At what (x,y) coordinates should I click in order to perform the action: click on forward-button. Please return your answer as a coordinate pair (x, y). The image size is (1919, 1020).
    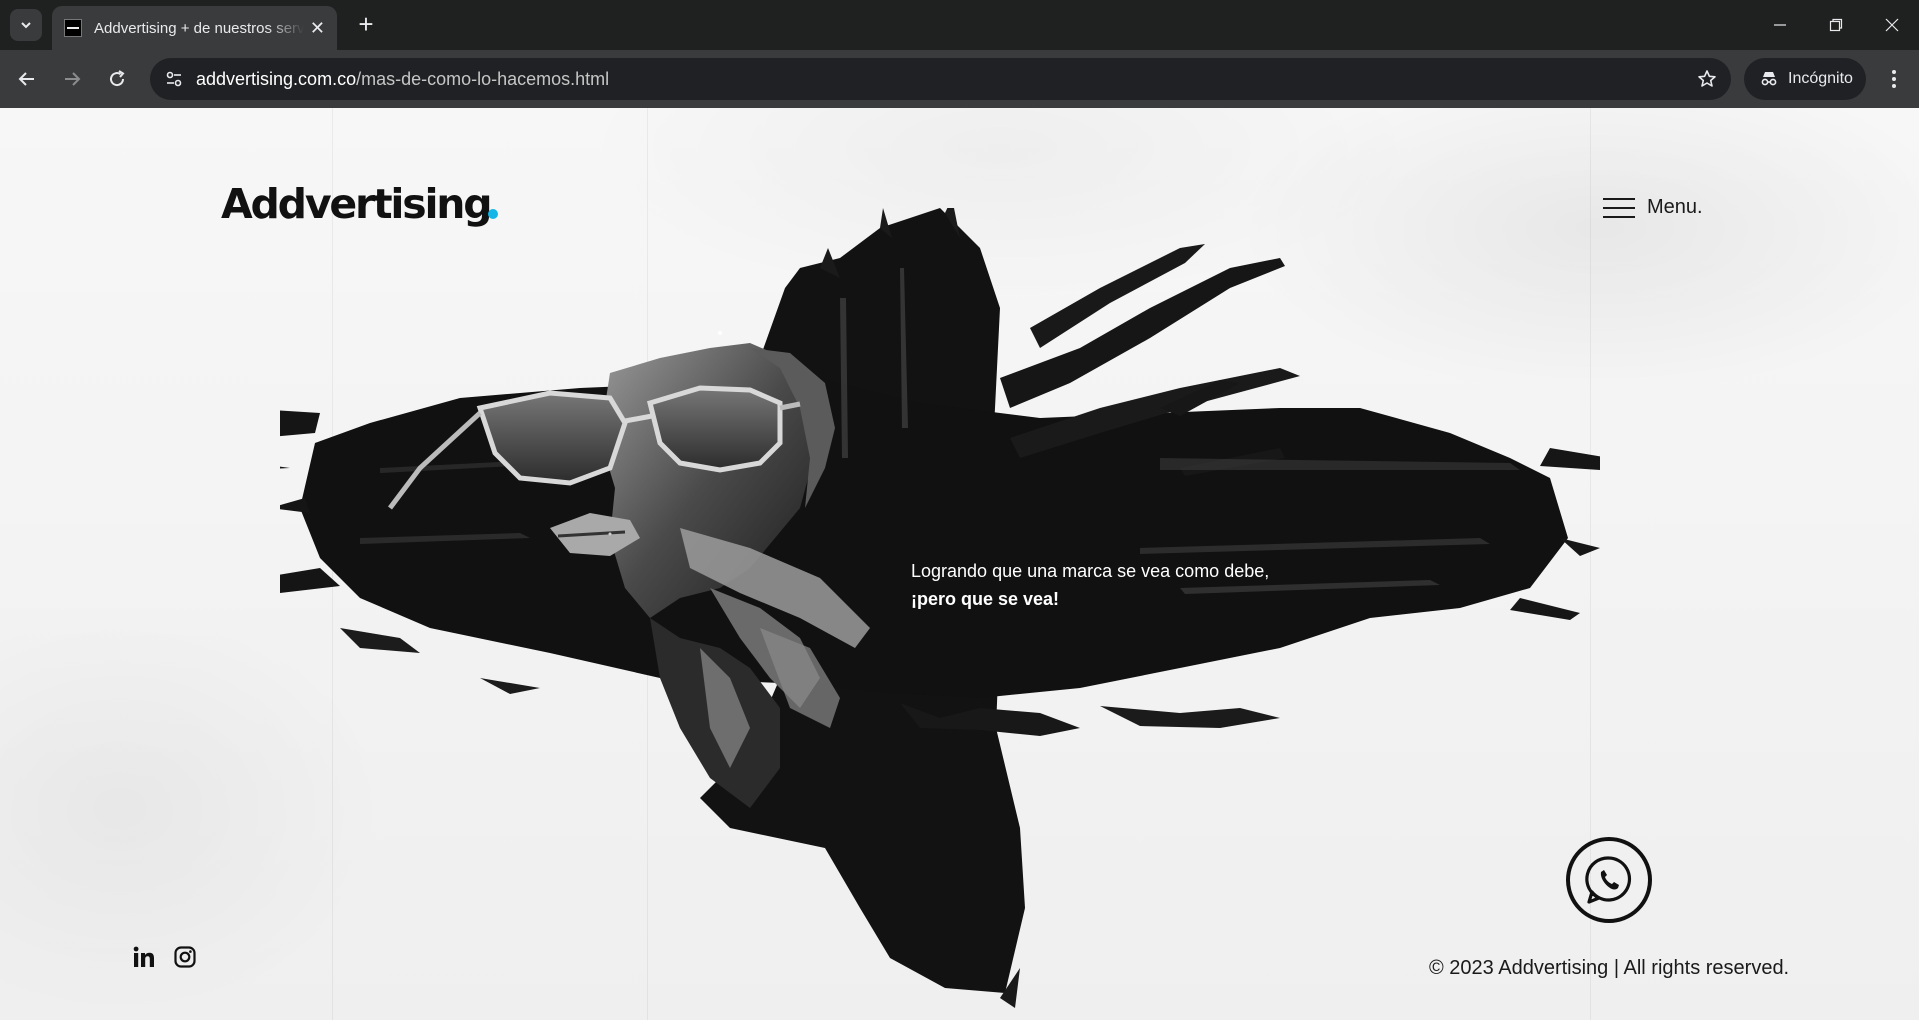
    Looking at the image, I should click on (72, 79).